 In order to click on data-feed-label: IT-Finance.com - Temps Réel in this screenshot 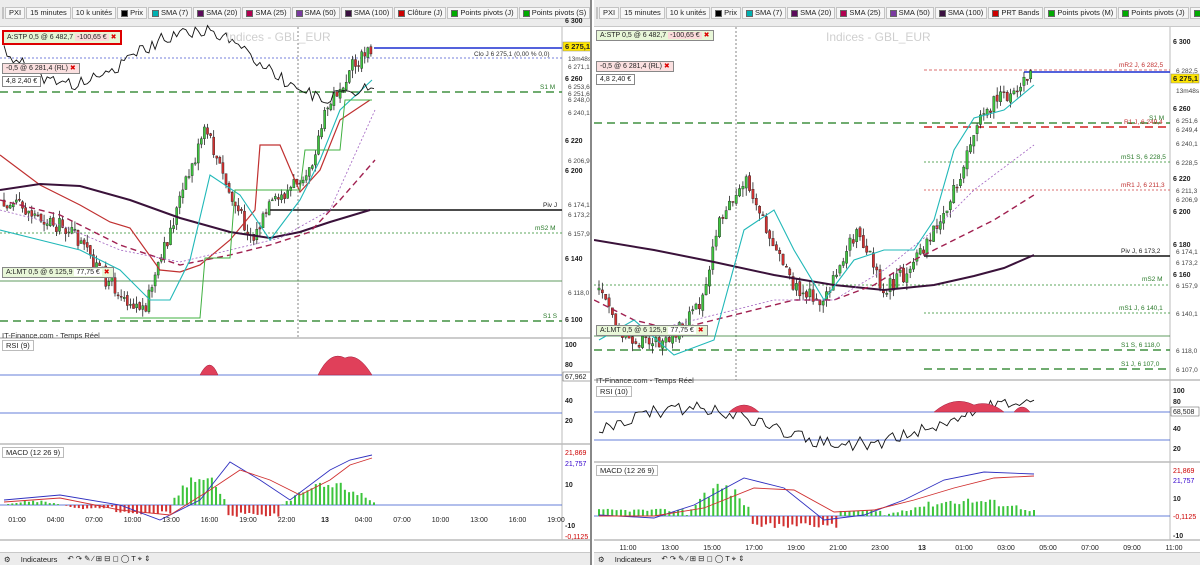, I will do `click(645, 380)`.